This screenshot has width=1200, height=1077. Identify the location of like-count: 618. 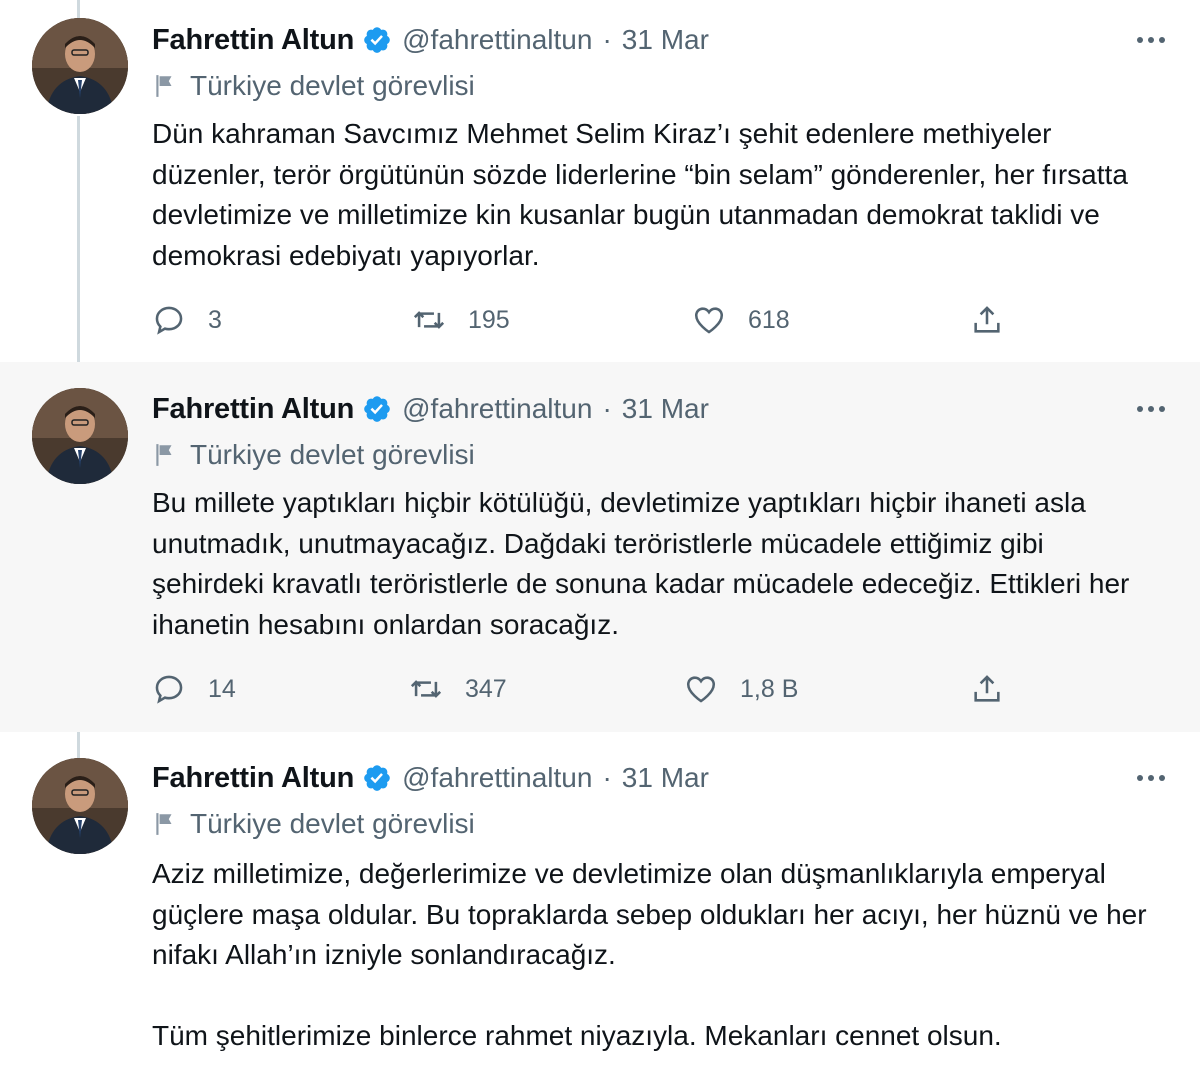
(769, 319).